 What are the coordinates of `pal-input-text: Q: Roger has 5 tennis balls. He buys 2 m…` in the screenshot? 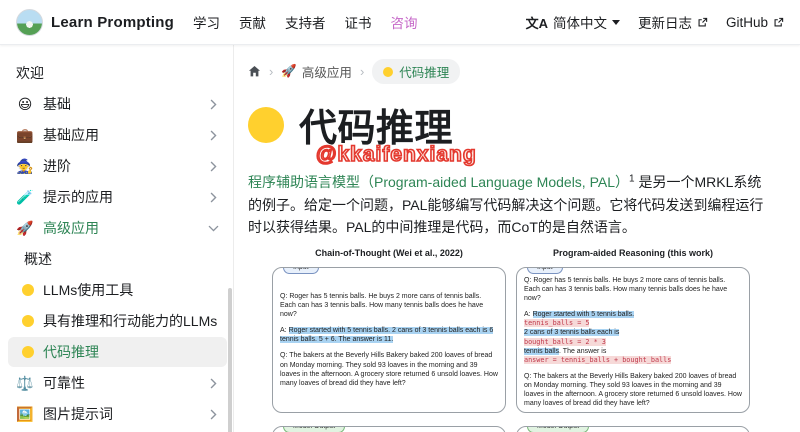 It's located at (633, 342).